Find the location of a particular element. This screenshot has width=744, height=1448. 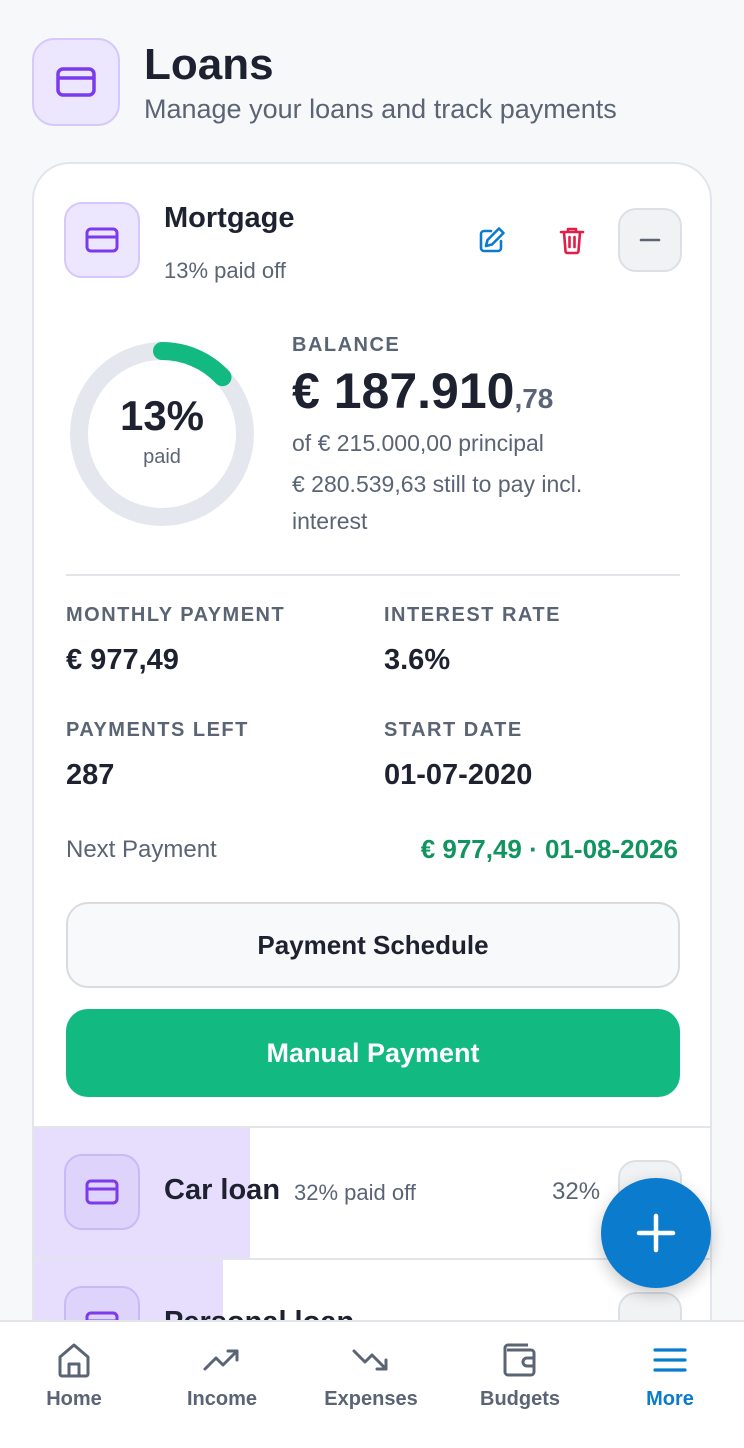

balance-cents: ,78 is located at coordinates (534, 398).